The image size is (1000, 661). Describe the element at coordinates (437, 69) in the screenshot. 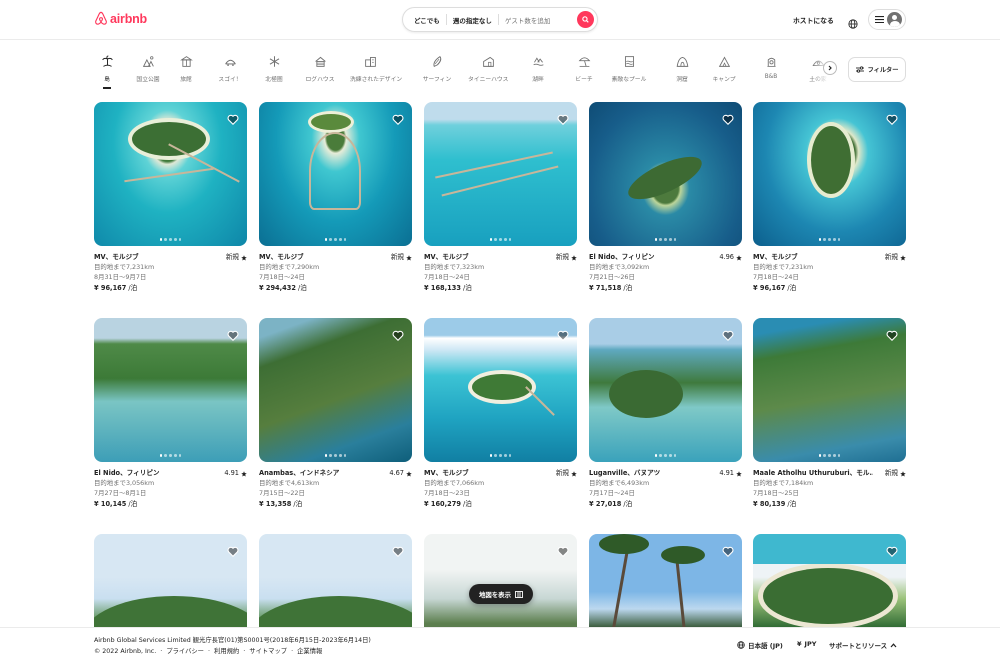

I see `category-surf: サーフィン` at that location.